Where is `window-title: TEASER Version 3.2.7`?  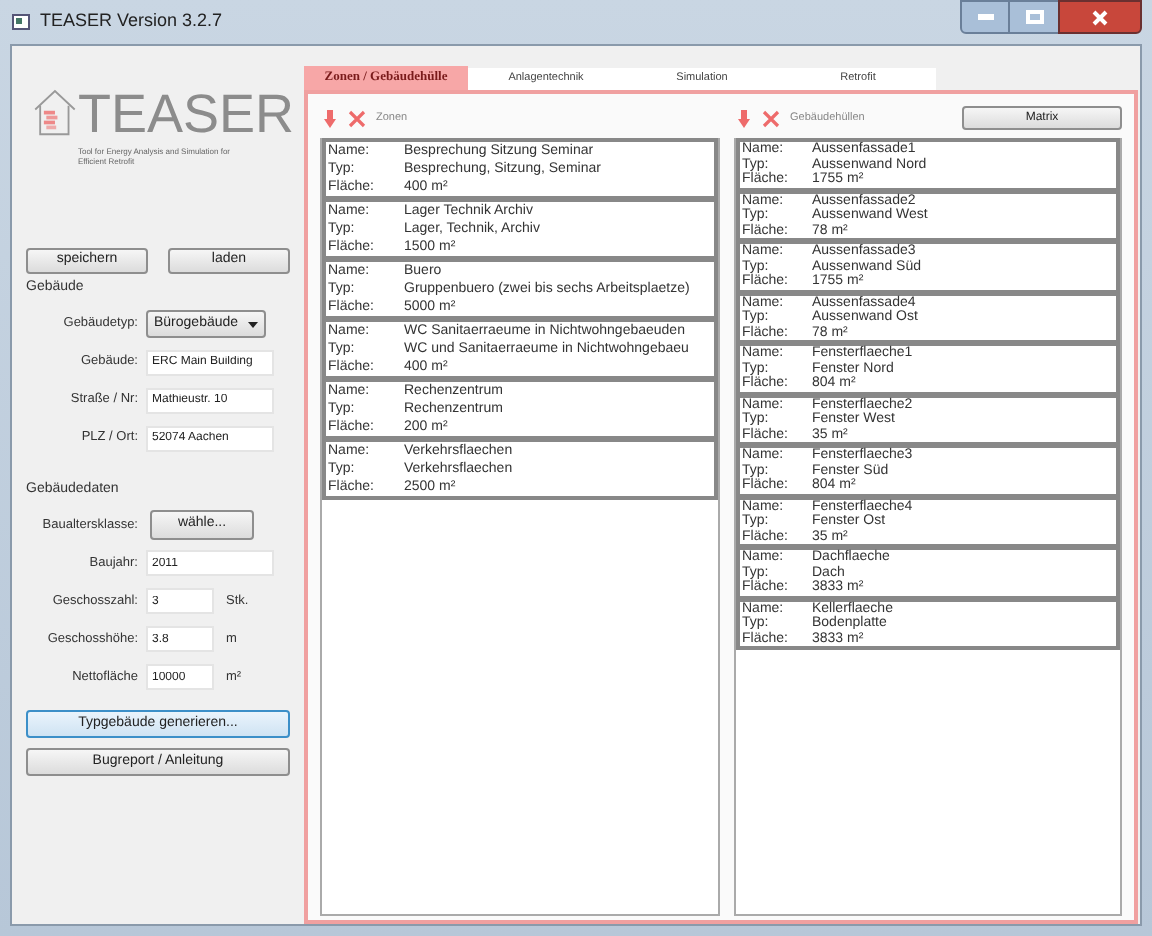
window-title: TEASER Version 3.2.7 is located at coordinates (131, 21).